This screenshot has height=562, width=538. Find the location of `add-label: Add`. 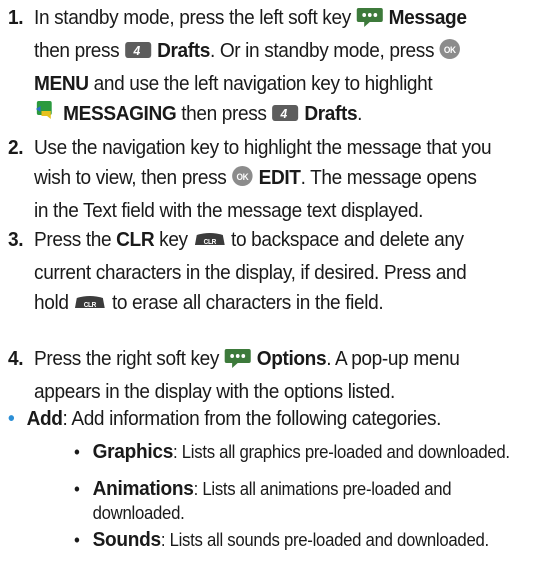

add-label: Add is located at coordinates (44, 418).